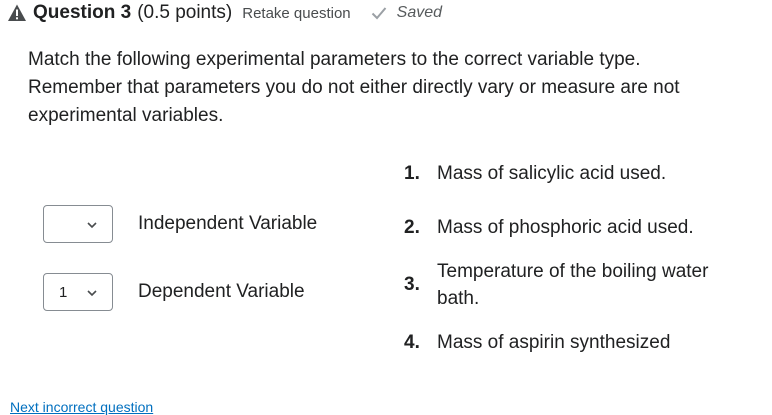 The image size is (772, 415). What do you see at coordinates (412, 284) in the screenshot?
I see `choice-number: 3.` at bounding box center [412, 284].